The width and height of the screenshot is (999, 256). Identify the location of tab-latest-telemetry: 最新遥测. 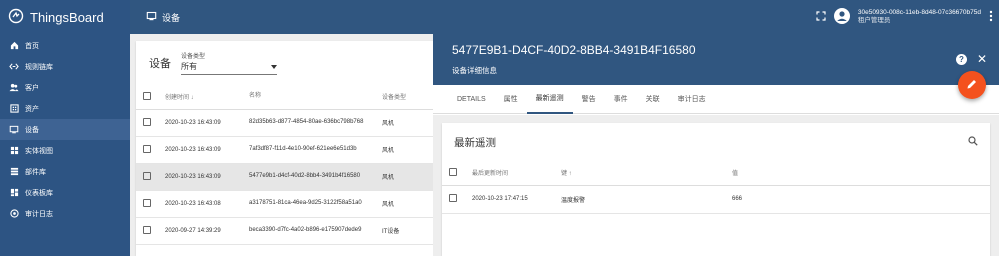
(549, 99).